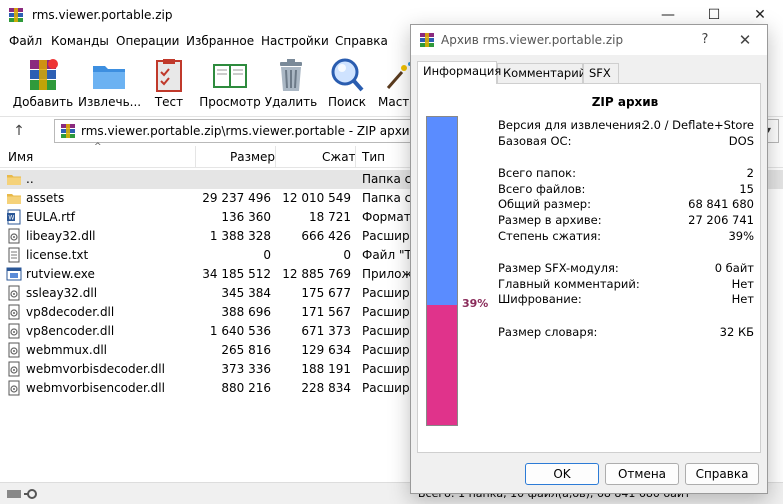  I want to click on column-name-header: Имя, so click(20, 157).